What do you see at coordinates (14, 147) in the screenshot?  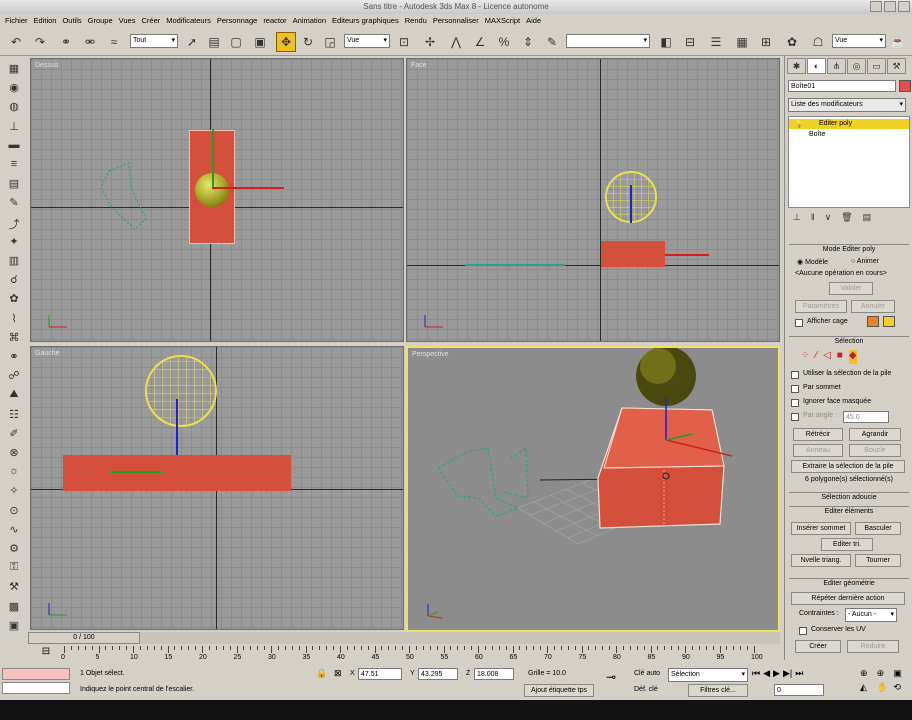 I see `camera-icon: ▬` at bounding box center [14, 147].